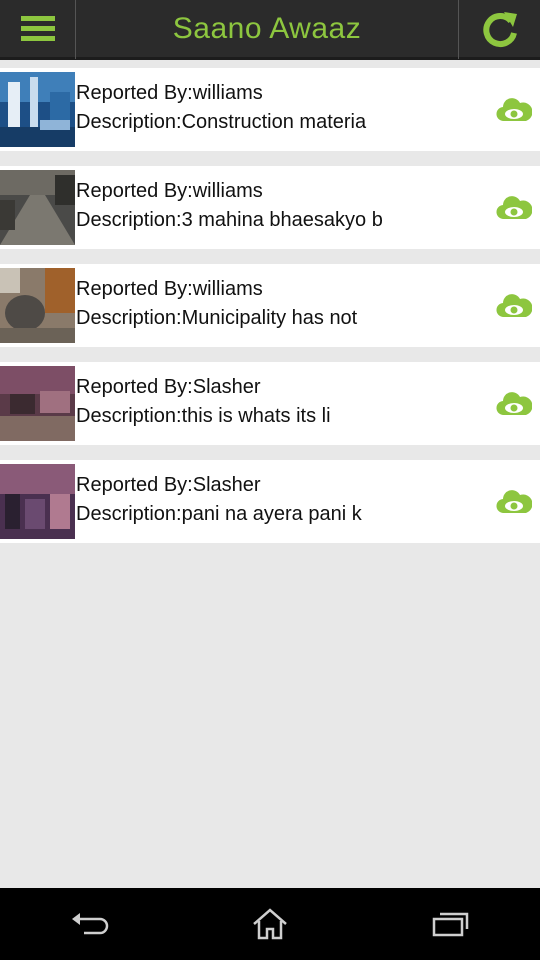 The width and height of the screenshot is (540, 960). I want to click on hamburger-menu-icon, so click(37, 28).